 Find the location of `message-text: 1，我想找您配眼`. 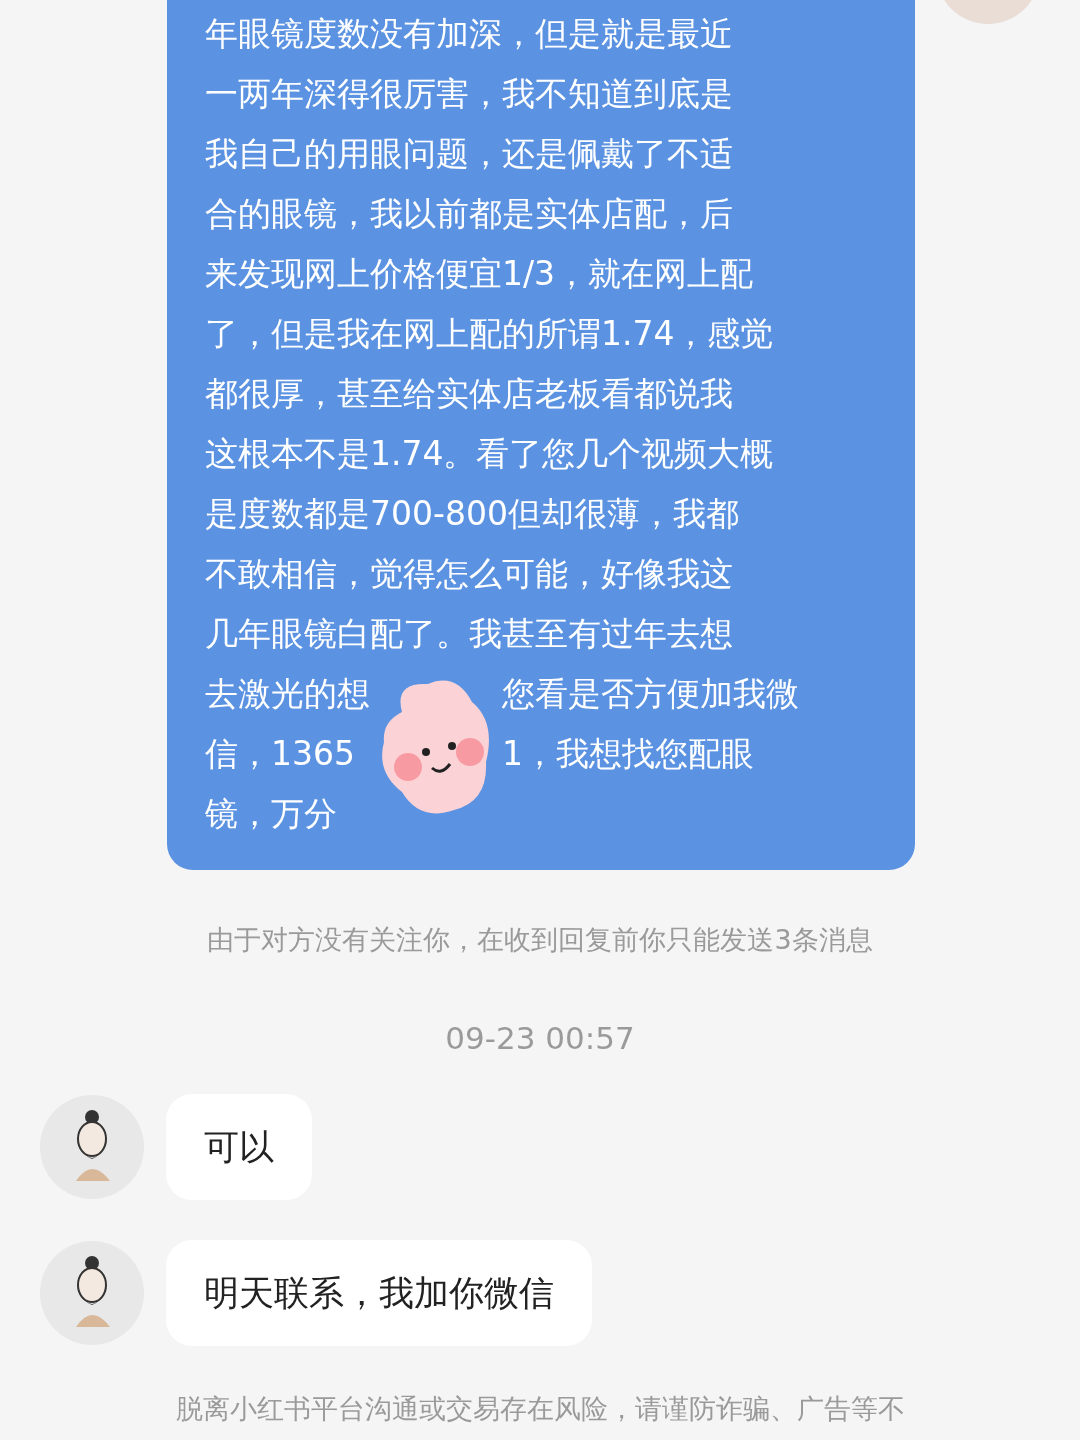

message-text: 1，我想找您配眼 is located at coordinates (628, 754).